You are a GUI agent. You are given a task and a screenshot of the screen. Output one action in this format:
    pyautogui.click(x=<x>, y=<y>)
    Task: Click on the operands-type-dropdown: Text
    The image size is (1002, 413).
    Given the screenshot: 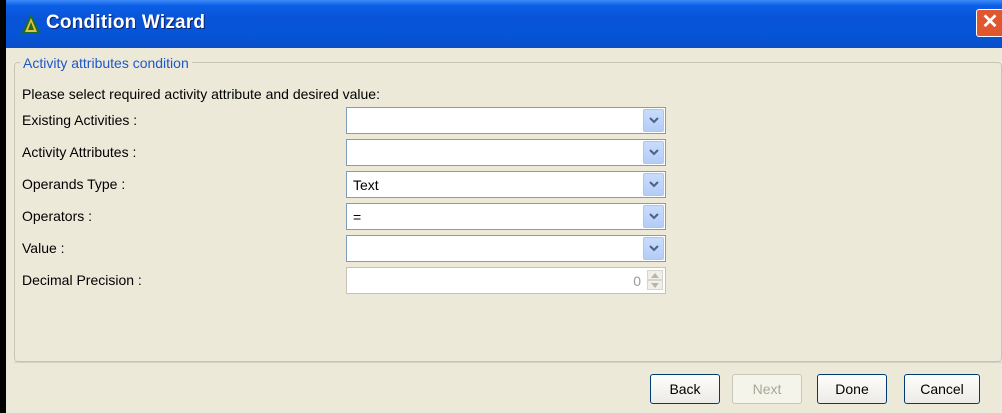 What is the action you would take?
    pyautogui.click(x=506, y=184)
    